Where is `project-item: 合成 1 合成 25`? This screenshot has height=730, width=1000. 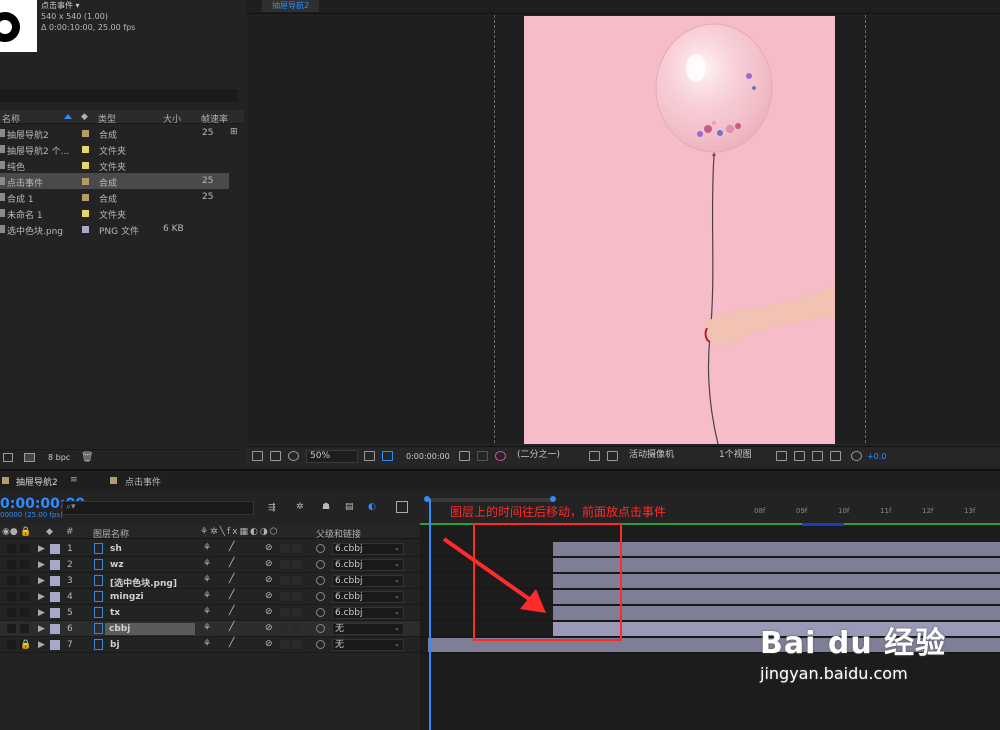 project-item: 合成 1 合成 25 is located at coordinates (114, 197).